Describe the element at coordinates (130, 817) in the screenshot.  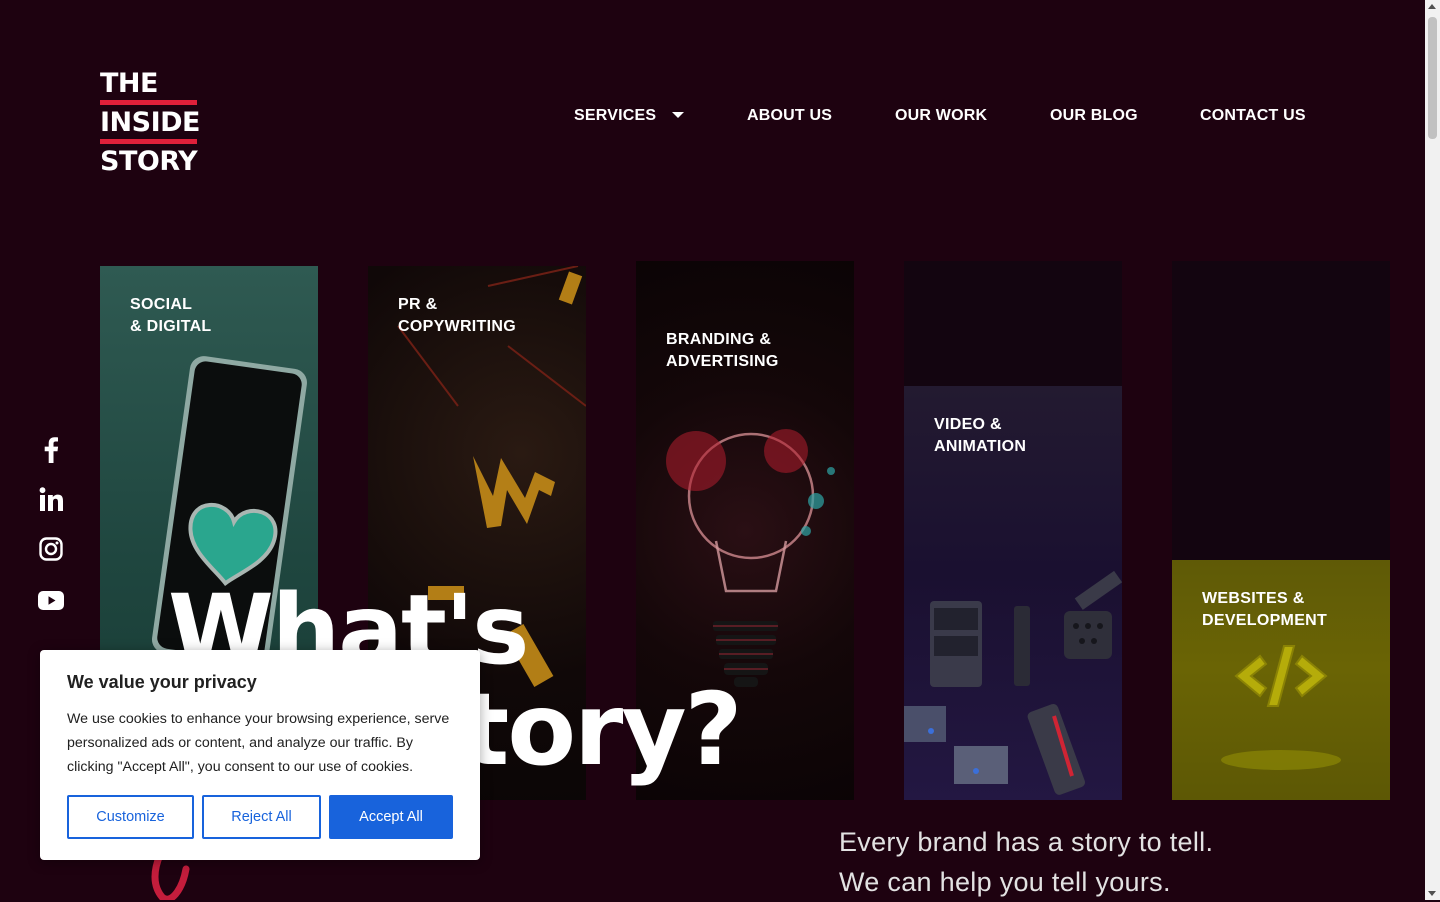
I see `customize-button: Customize` at that location.